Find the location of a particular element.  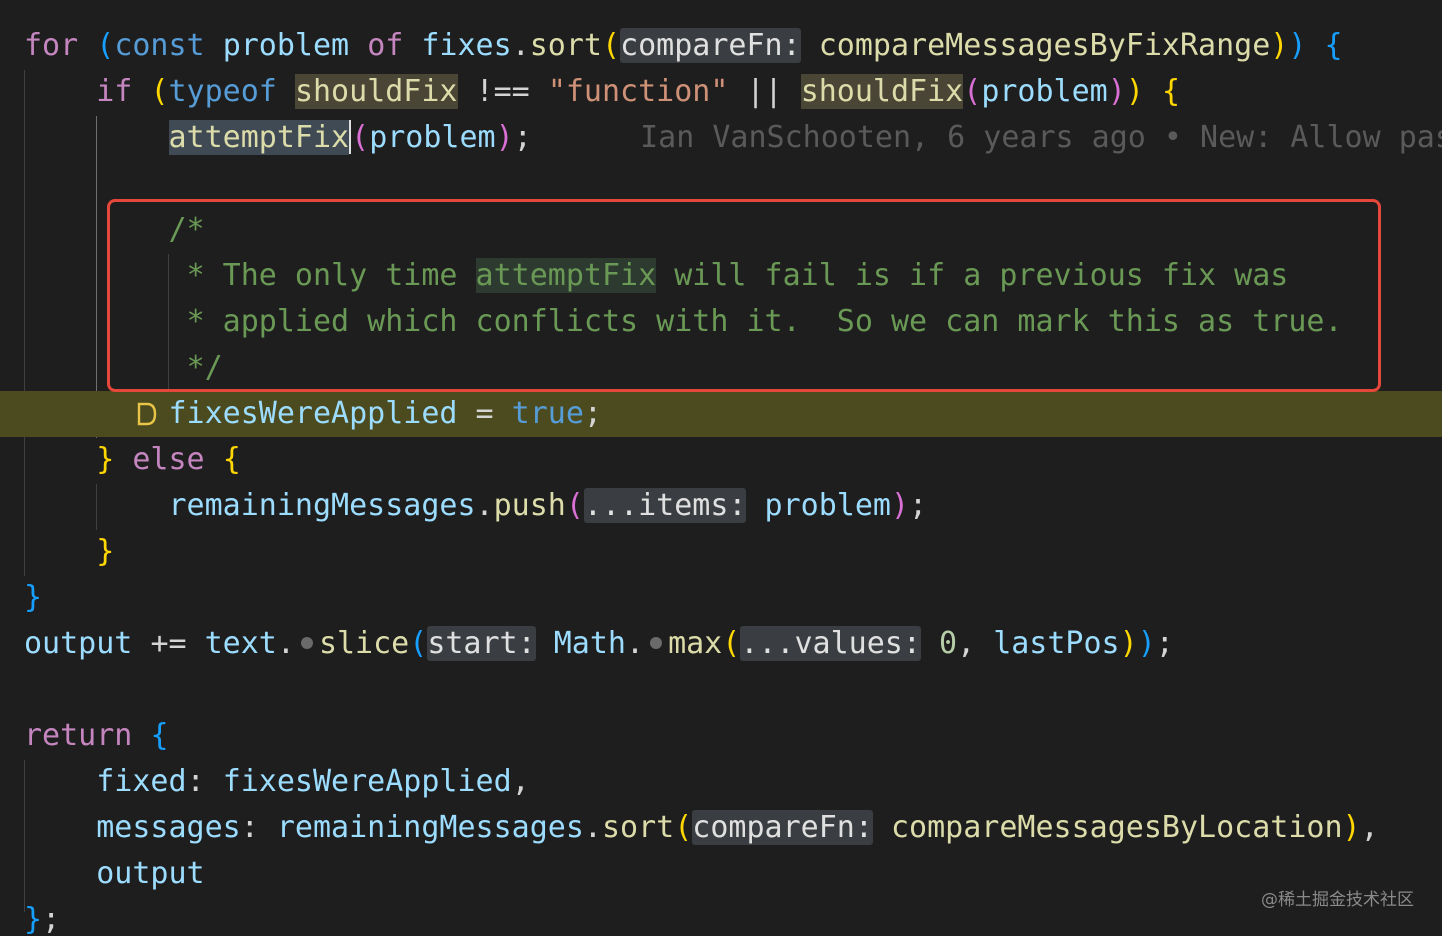

code-line-9-current: fixesWereApplied = true; is located at coordinates (721, 414).